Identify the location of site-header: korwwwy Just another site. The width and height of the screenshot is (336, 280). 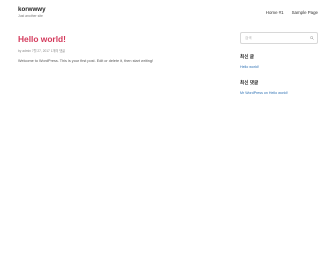
(32, 12).